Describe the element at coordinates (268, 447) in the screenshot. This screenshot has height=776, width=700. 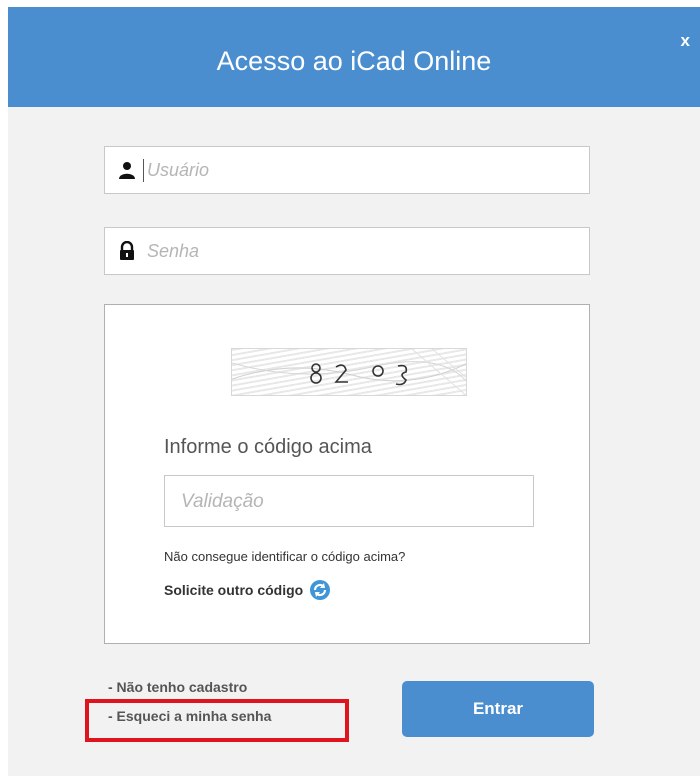
I see `captcha-prompt: Informe o código acima` at that location.